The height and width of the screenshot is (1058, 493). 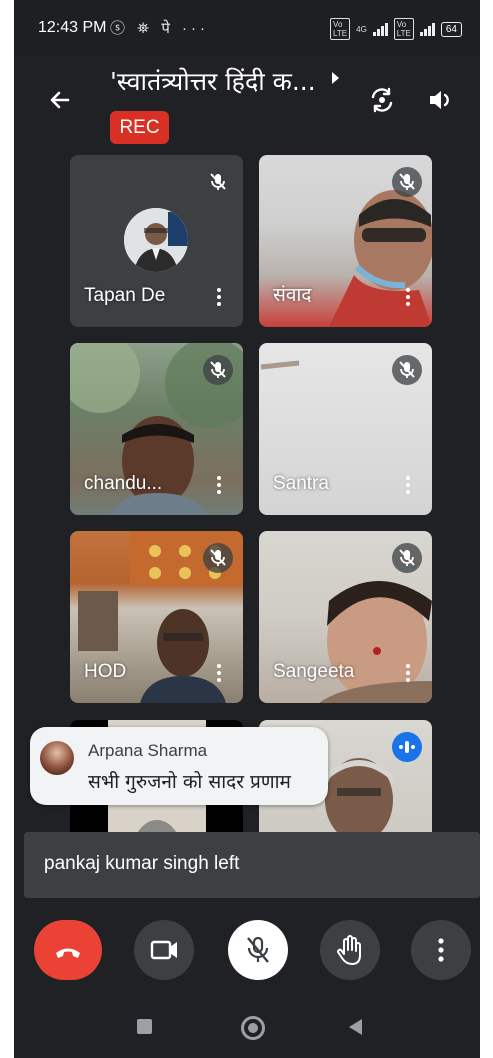 I want to click on network-type: 4G, so click(x=361, y=29).